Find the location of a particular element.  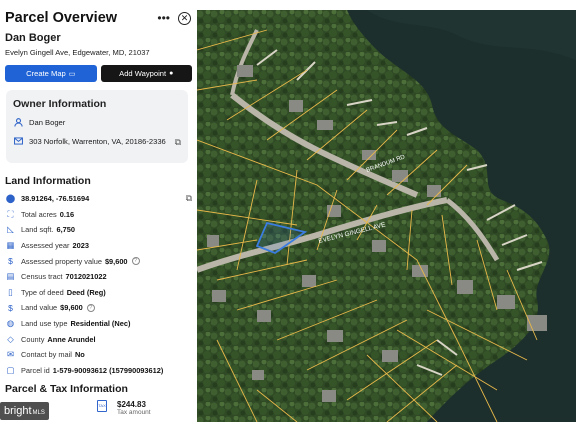

county-label: County is located at coordinates (33, 339).